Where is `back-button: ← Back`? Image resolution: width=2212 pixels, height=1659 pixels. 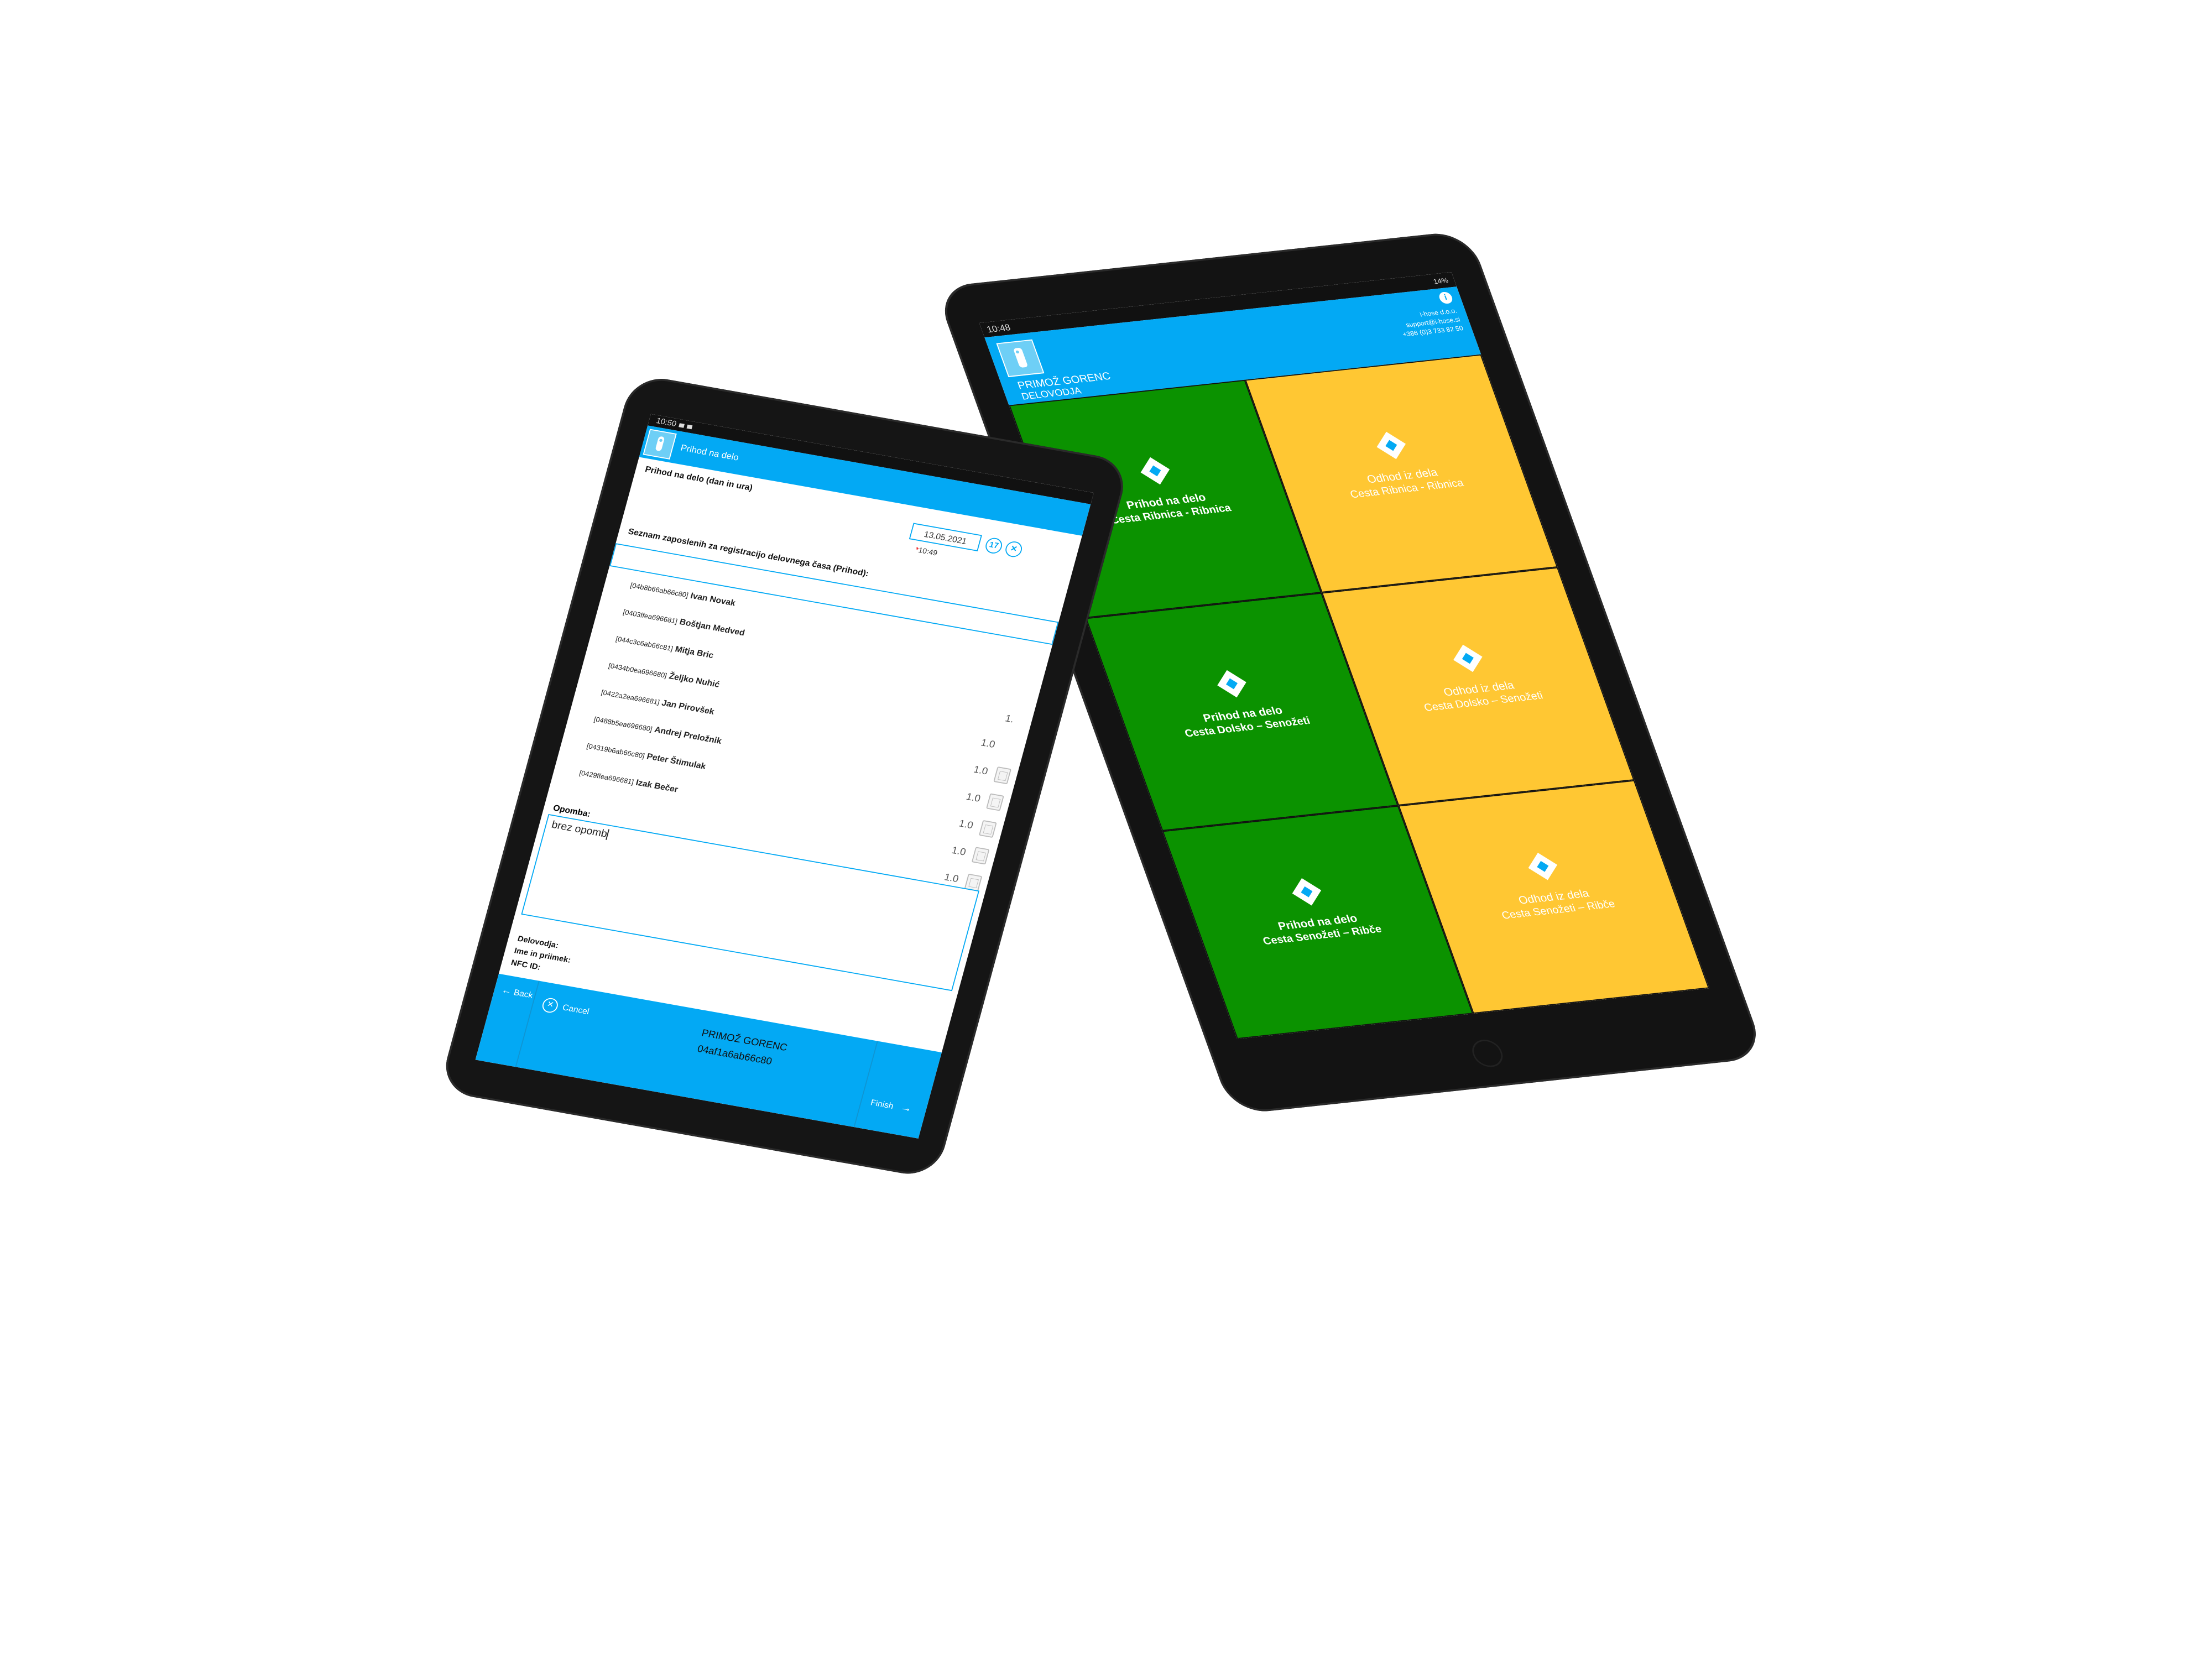 back-button: ← Back is located at coordinates (517, 993).